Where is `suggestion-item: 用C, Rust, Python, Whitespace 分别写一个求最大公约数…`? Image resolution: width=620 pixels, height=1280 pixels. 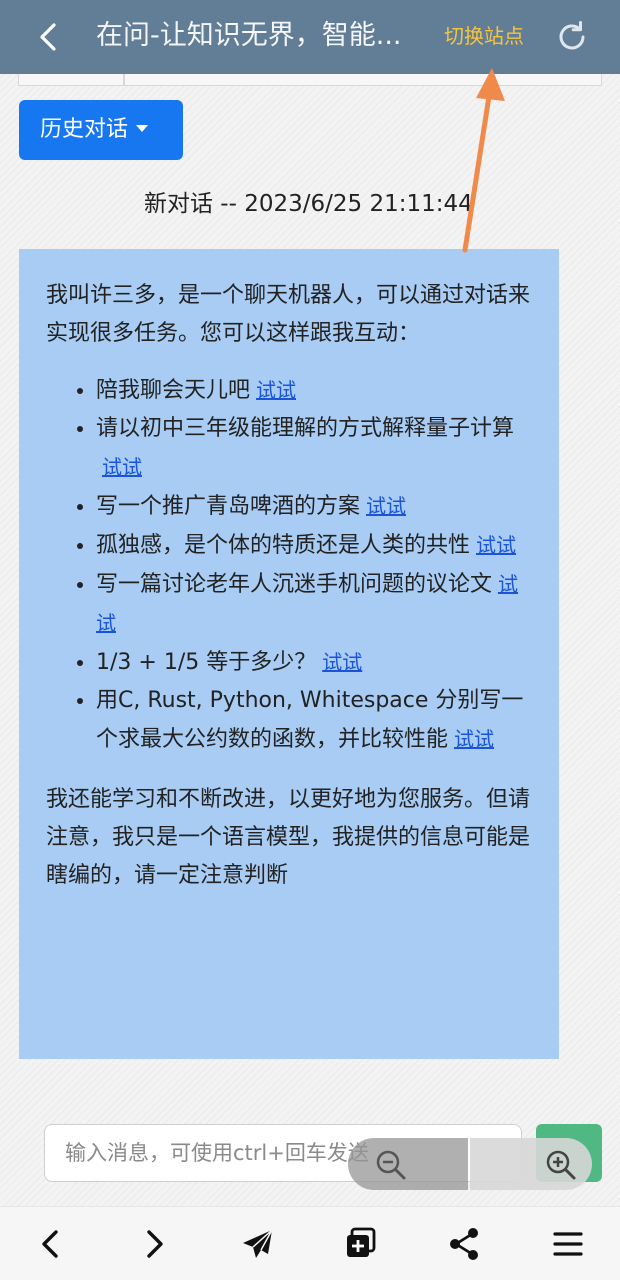
suggestion-item: 用C, Rust, Python, Whitespace 分别写一个求最大公约数… is located at coordinates (314, 720).